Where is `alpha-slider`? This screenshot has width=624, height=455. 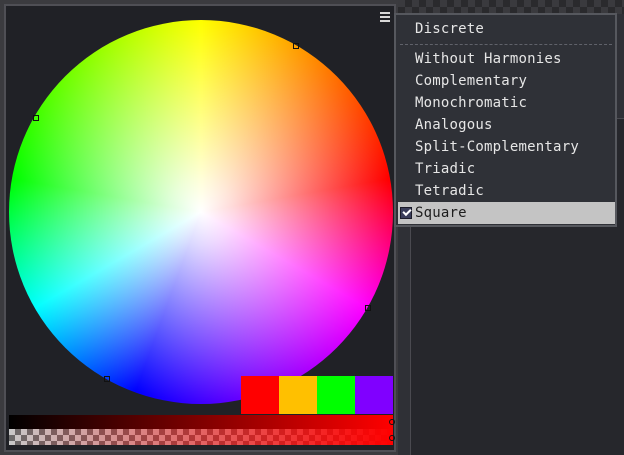 alpha-slider is located at coordinates (201, 437).